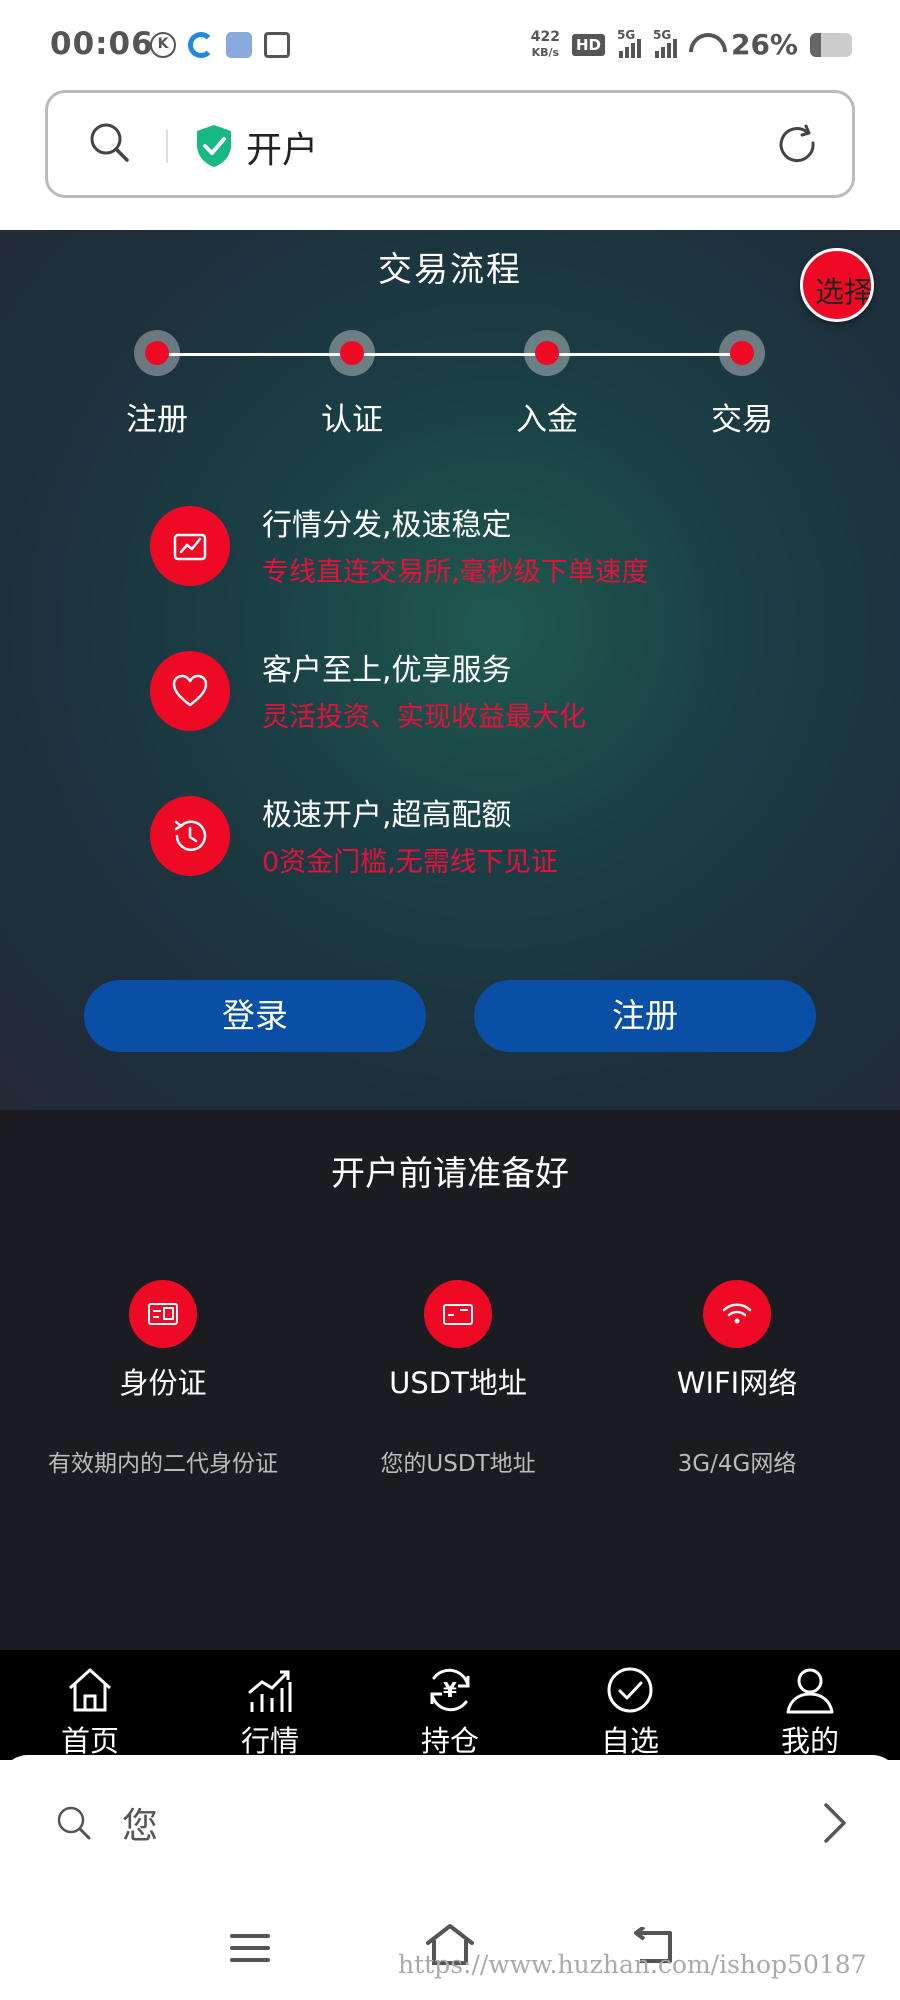  Describe the element at coordinates (588, 44) in the screenshot. I see `hd-badge: HD` at that location.